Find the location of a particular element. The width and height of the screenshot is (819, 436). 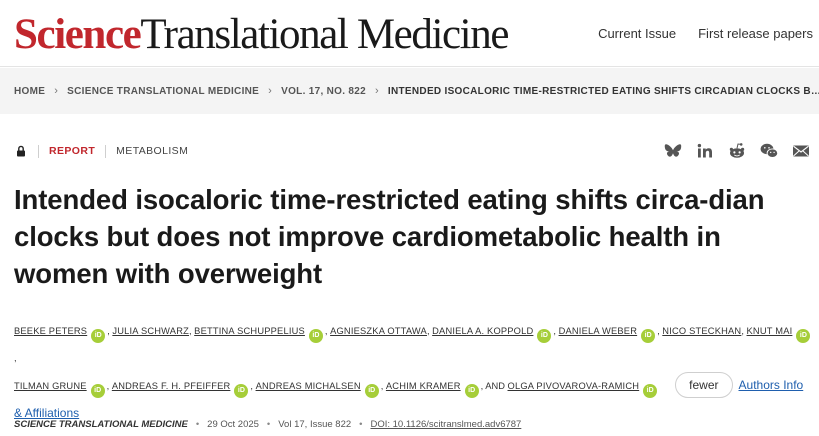

volume-issue: Vol 17, Issue 822 is located at coordinates (314, 424).